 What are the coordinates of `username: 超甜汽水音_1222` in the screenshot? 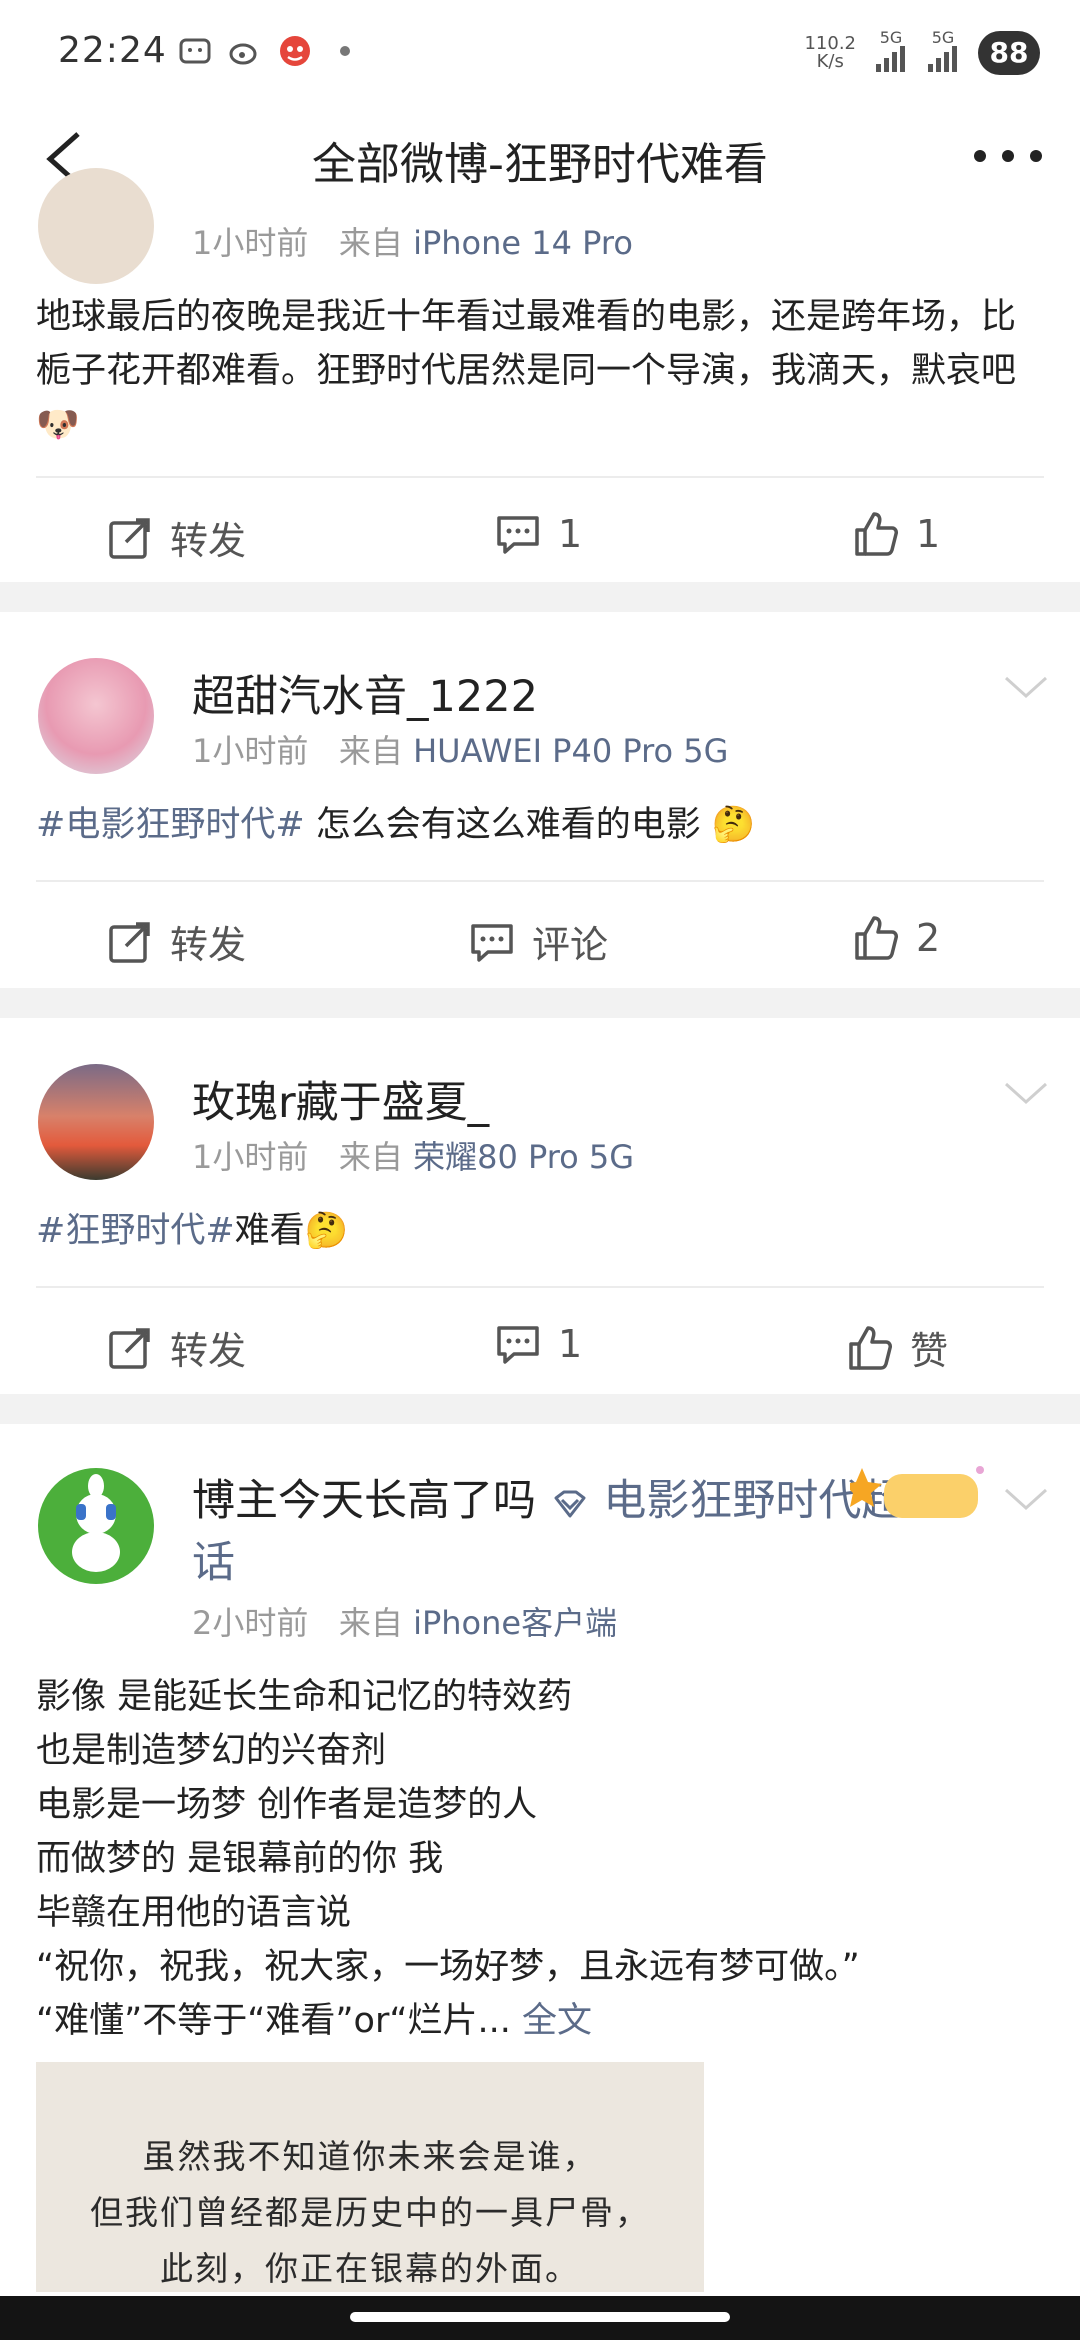 It's located at (365, 693).